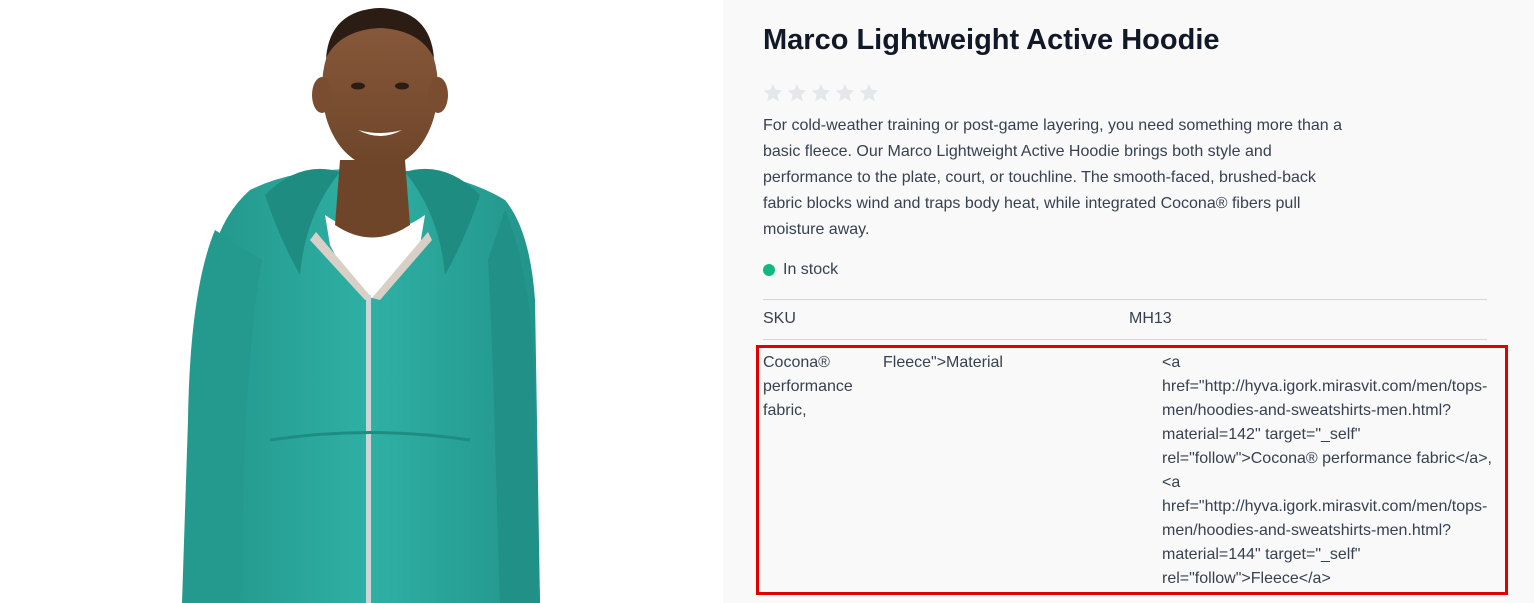 Image resolution: width=1534 pixels, height=603 pixels. Describe the element at coordinates (1150, 318) in the screenshot. I see `sku-value: MH13` at that location.